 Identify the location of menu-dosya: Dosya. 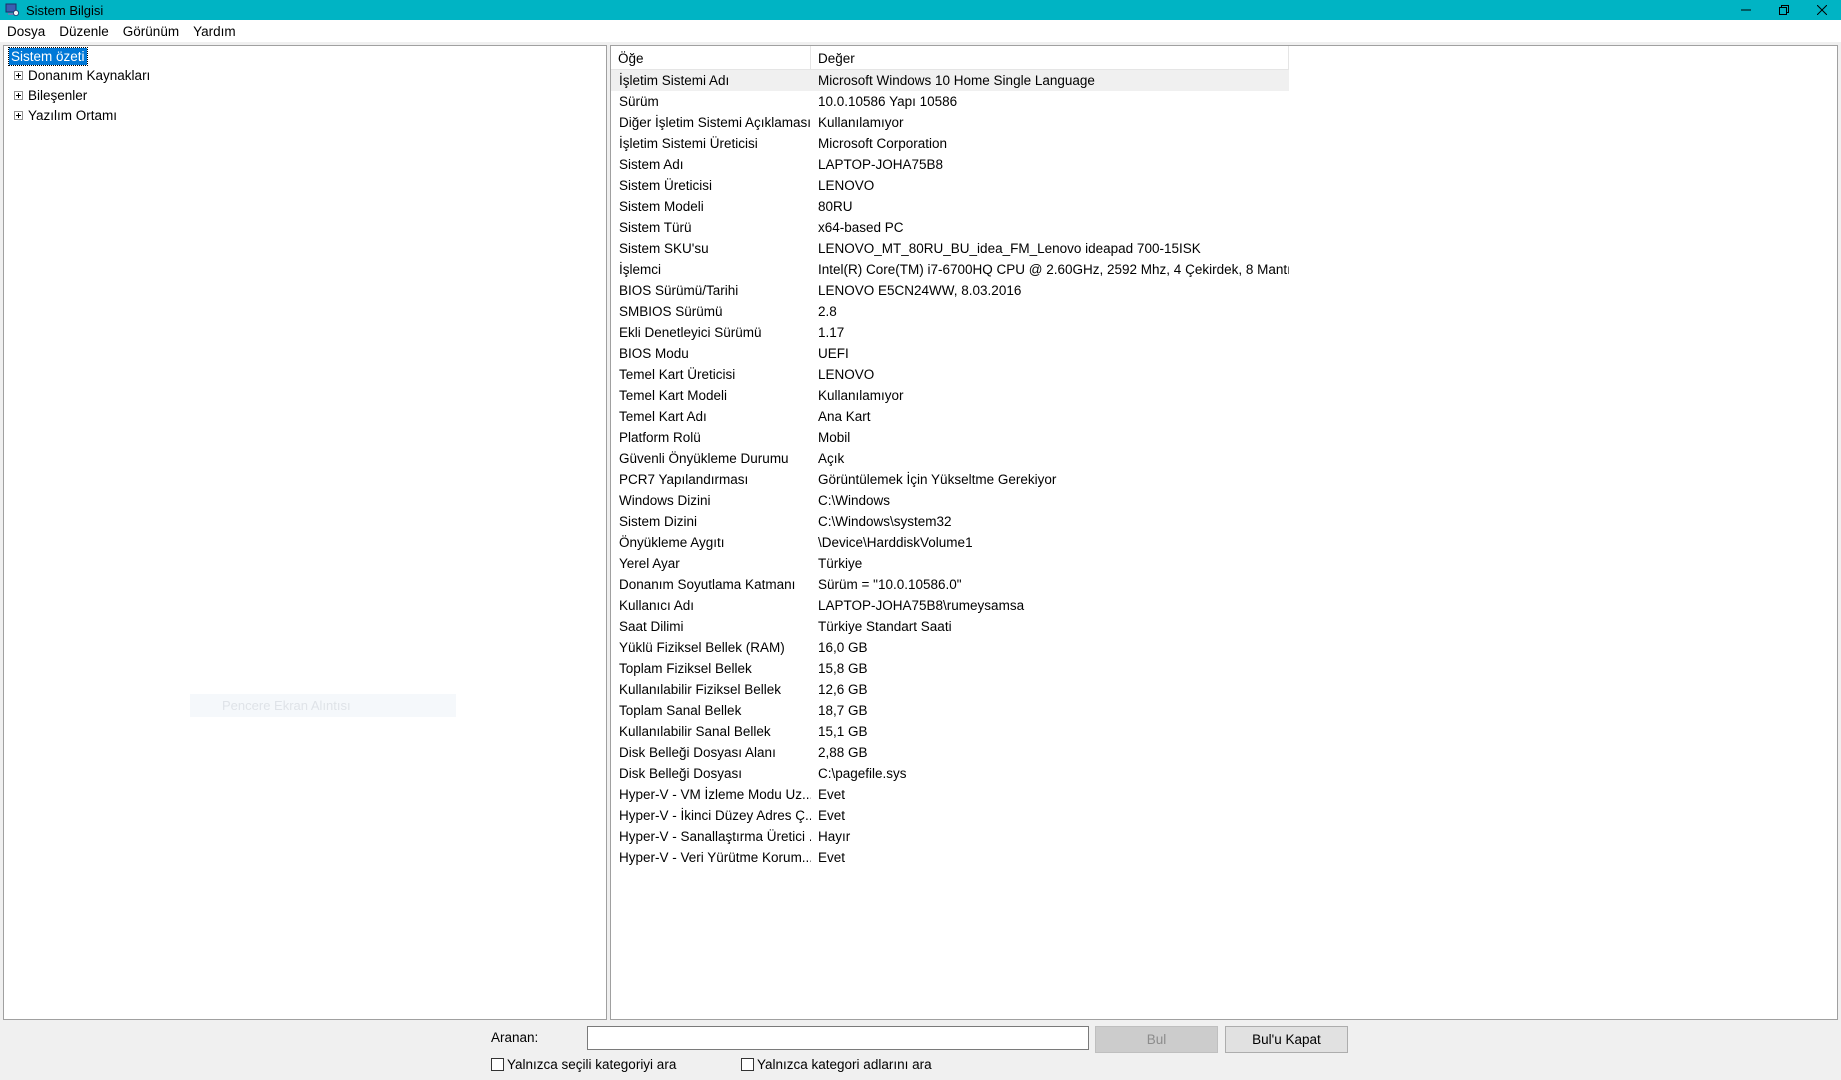
(26, 31).